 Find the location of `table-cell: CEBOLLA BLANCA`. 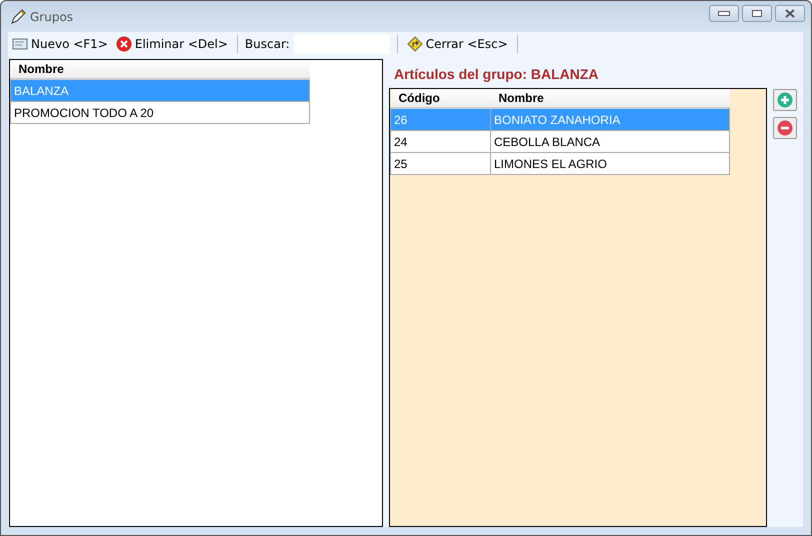

table-cell: CEBOLLA BLANCA is located at coordinates (610, 141).